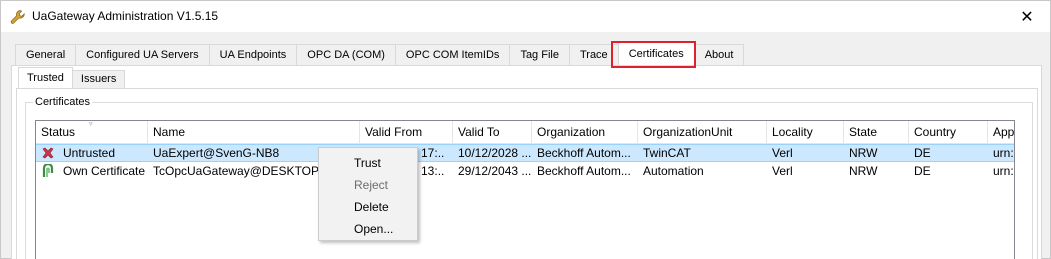 This screenshot has width=1051, height=259. Describe the element at coordinates (98, 79) in the screenshot. I see `subtab-issuers: Issuers` at that location.